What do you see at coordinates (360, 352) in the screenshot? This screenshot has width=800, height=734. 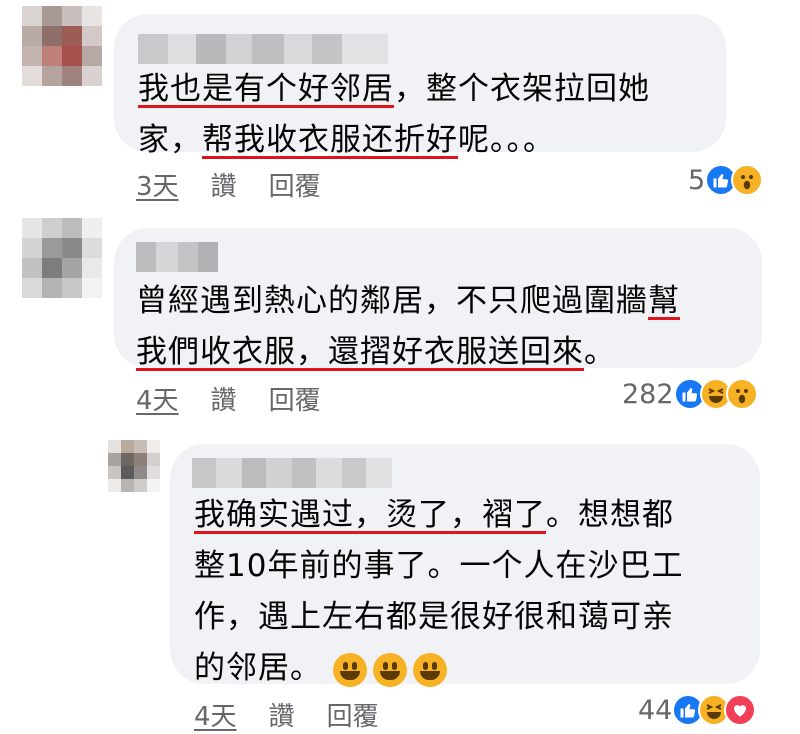 I see `highlighted-text: 我們收衣服，還摺好衣服送回來` at bounding box center [360, 352].